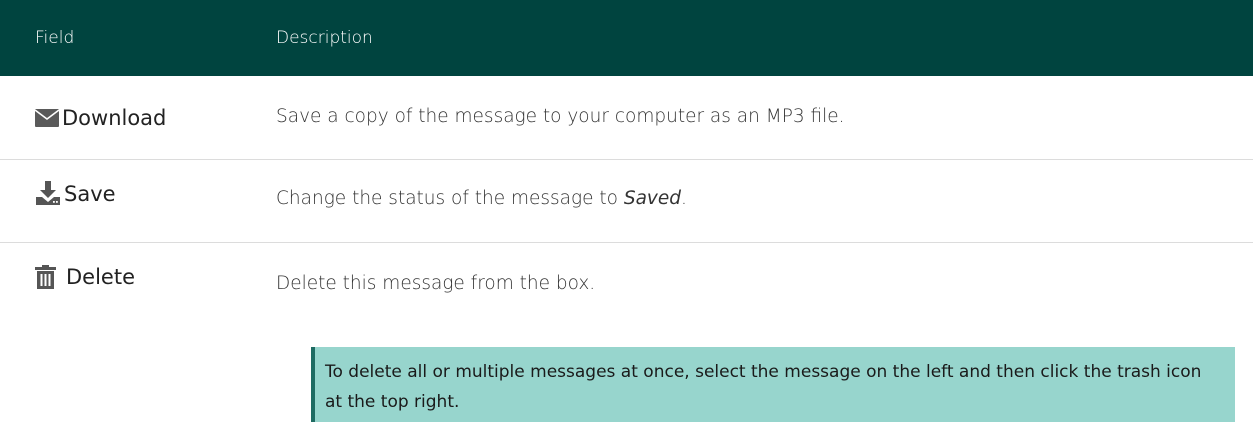 The width and height of the screenshot is (1253, 423). What do you see at coordinates (55, 38) in the screenshot?
I see `header-field: Field` at bounding box center [55, 38].